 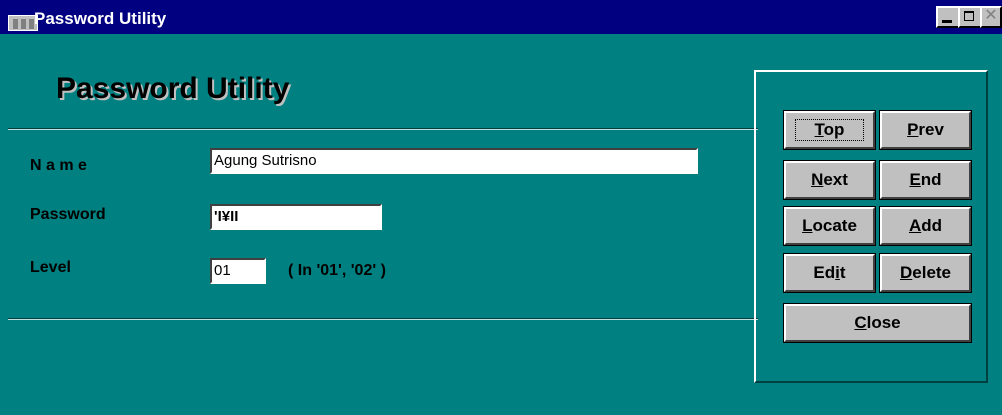 I want to click on level-field: 01, so click(x=238, y=271).